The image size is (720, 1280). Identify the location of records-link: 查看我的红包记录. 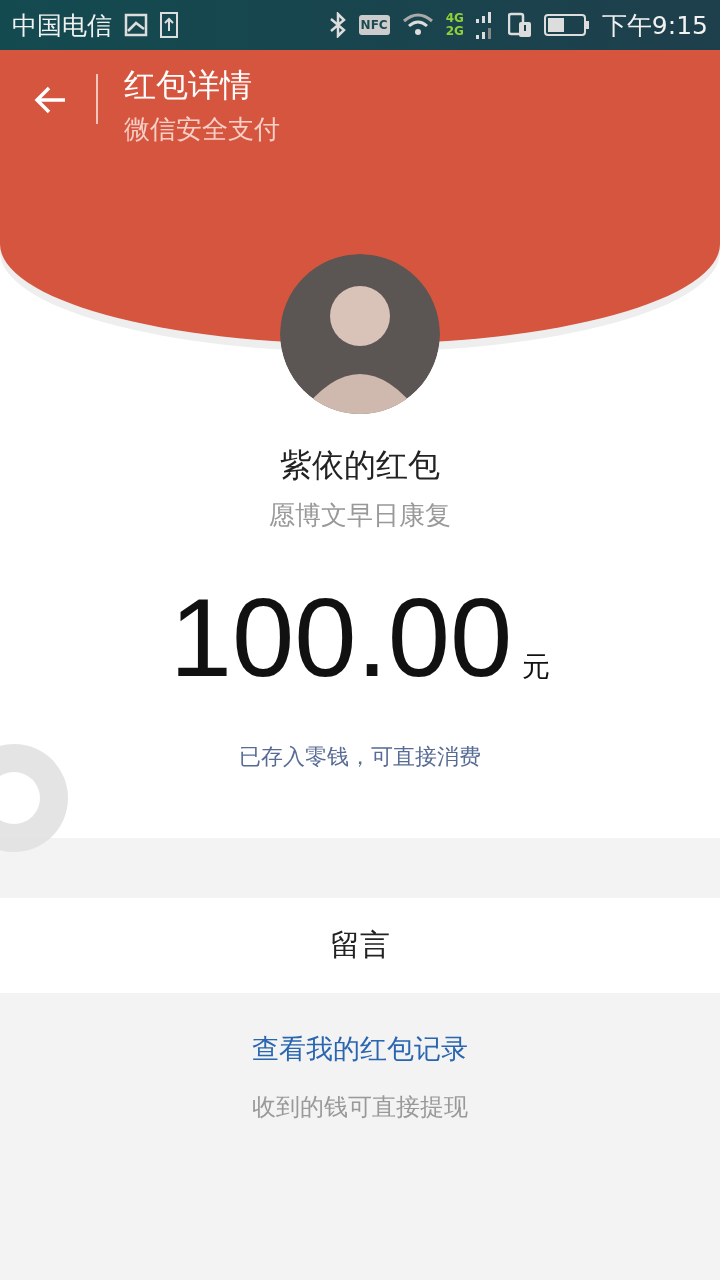
(360, 1049).